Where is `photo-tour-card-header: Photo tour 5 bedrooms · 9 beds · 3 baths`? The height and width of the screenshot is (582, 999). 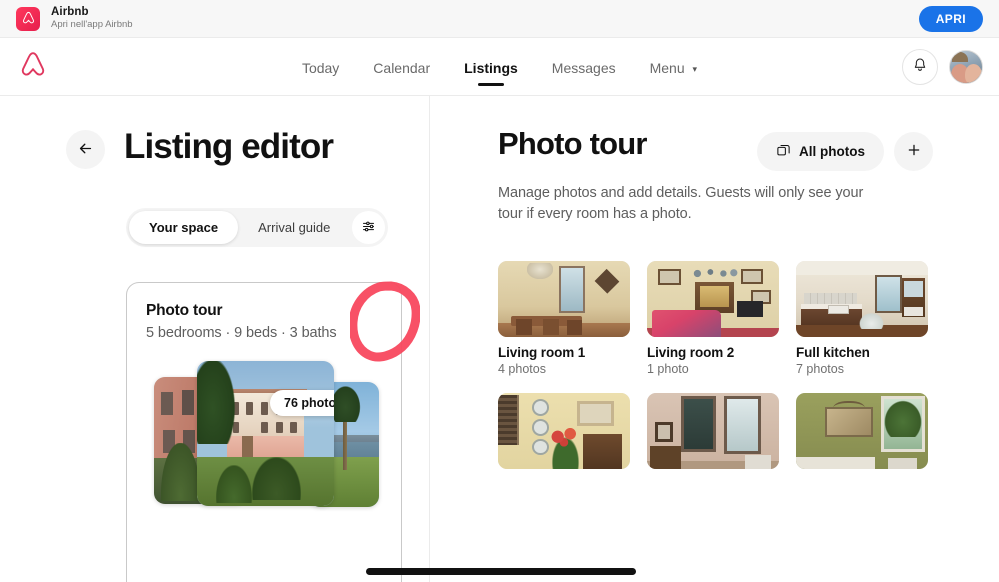
photo-tour-card-header: Photo tour 5 bedrooms · 9 beds · 3 baths is located at coordinates (264, 312).